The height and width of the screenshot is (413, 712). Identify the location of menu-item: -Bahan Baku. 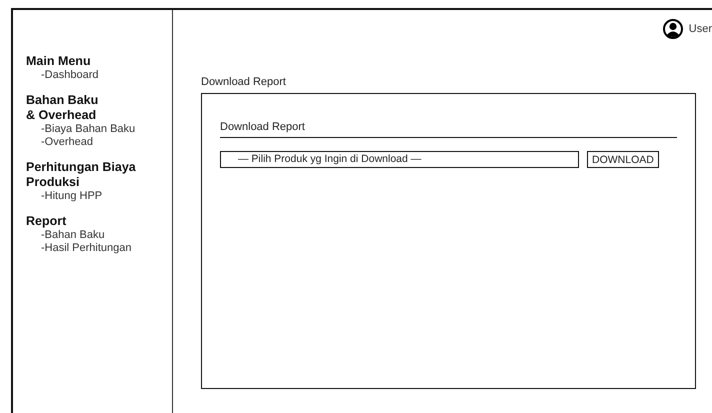
(99, 235).